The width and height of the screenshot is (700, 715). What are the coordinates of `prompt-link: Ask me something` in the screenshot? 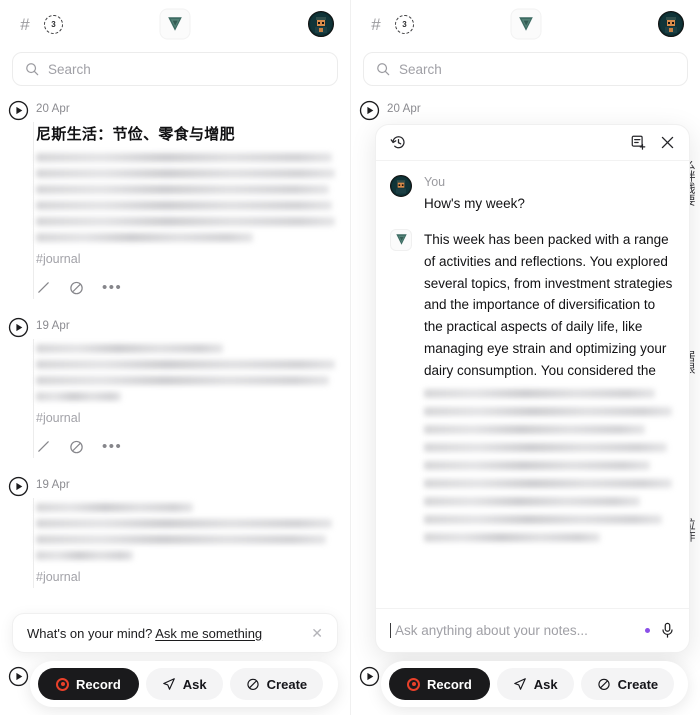 It's located at (208, 633).